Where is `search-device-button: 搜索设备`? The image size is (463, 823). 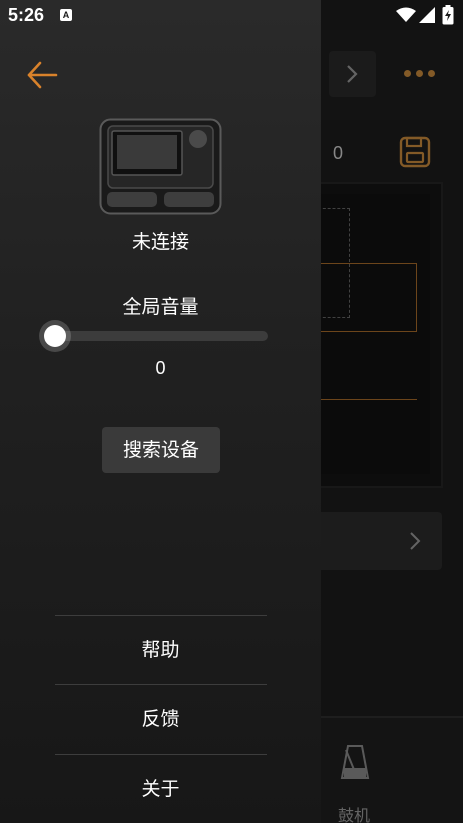
search-device-button: 搜索设备 is located at coordinates (161, 450).